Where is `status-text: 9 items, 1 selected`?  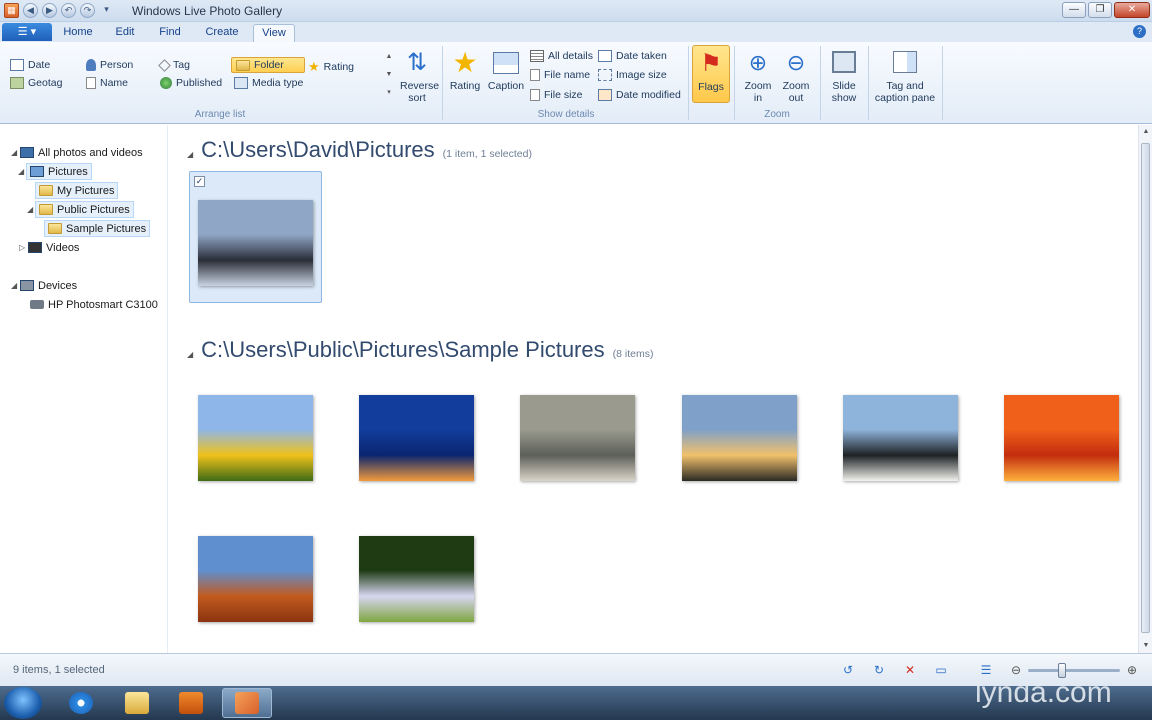 status-text: 9 items, 1 selected is located at coordinates (59, 670).